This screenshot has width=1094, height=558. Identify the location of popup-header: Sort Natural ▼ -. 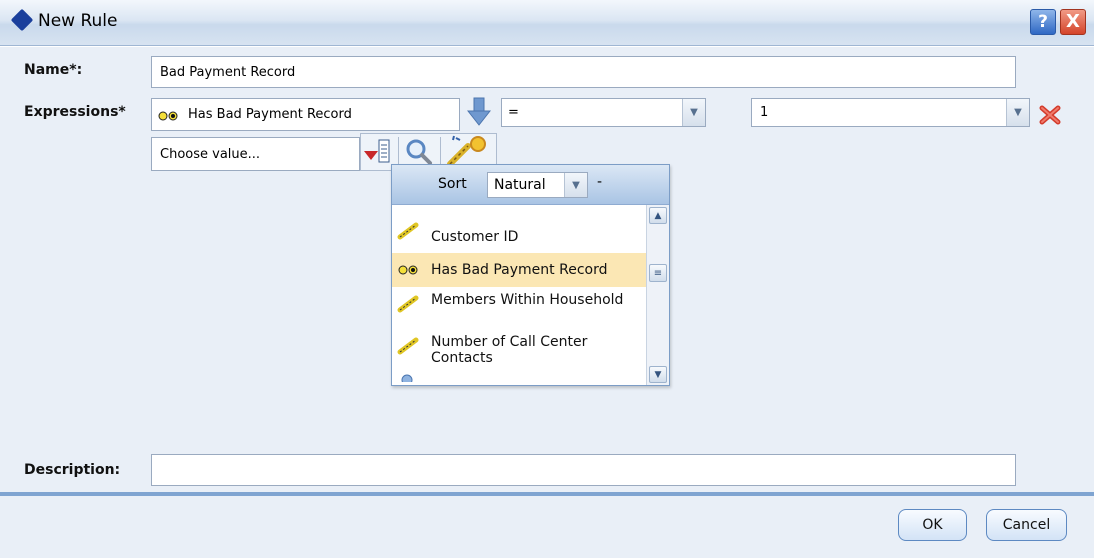
(530, 185).